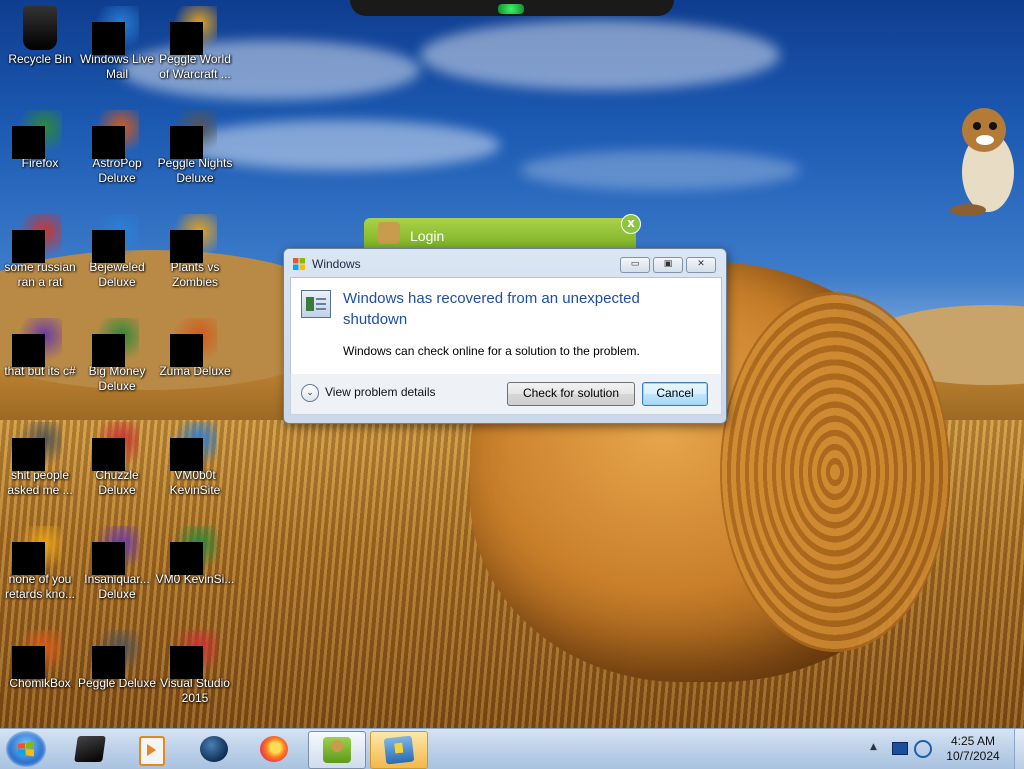  What do you see at coordinates (389, 233) in the screenshot?
I see `hamster-icon` at bounding box center [389, 233].